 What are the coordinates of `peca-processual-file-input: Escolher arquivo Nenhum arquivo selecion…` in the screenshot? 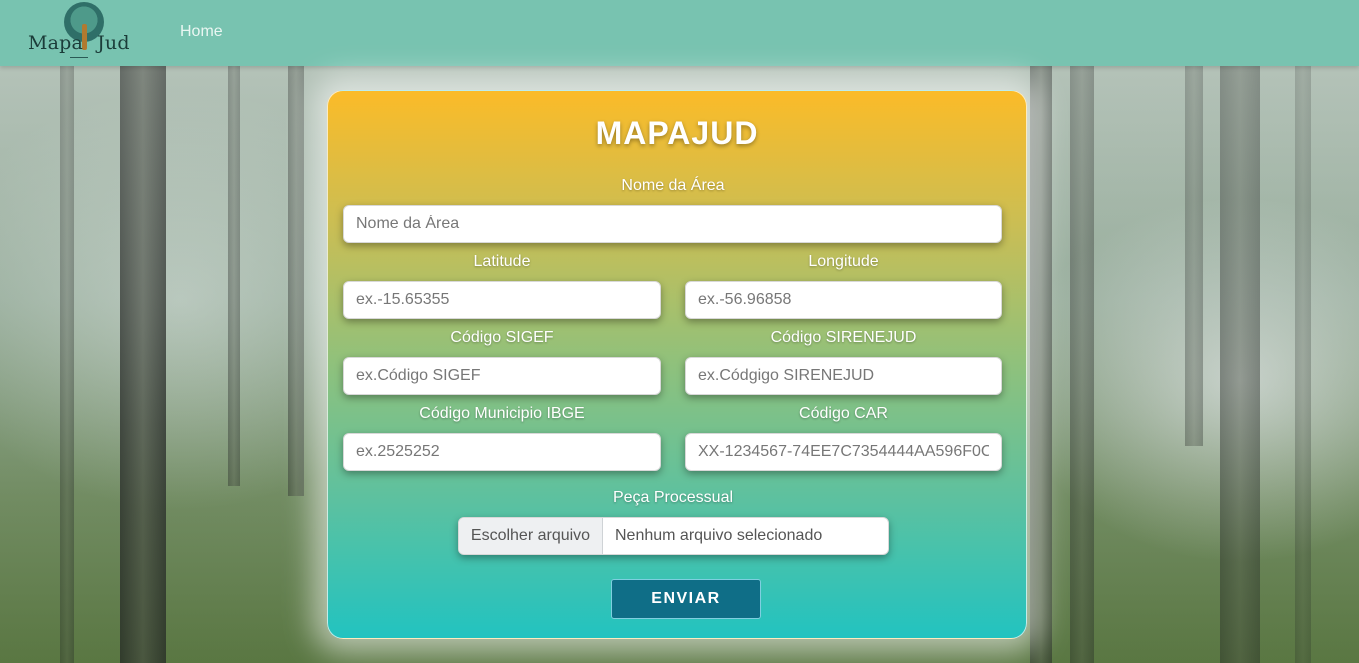 It's located at (673, 536).